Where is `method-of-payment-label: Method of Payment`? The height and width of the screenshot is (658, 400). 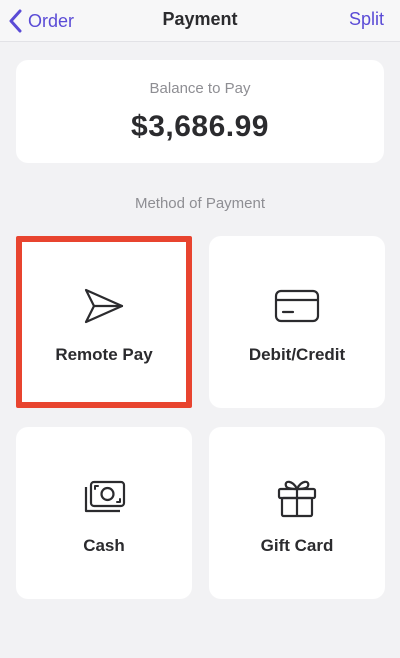 method-of-payment-label: Method of Payment is located at coordinates (200, 203).